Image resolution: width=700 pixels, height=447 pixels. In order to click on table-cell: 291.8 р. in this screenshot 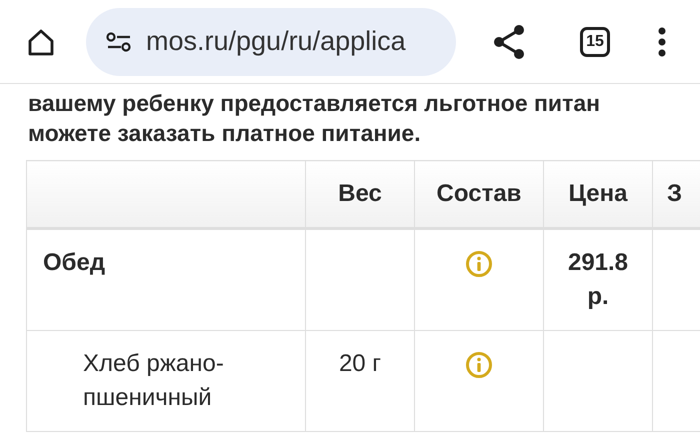, I will do `click(598, 279)`.